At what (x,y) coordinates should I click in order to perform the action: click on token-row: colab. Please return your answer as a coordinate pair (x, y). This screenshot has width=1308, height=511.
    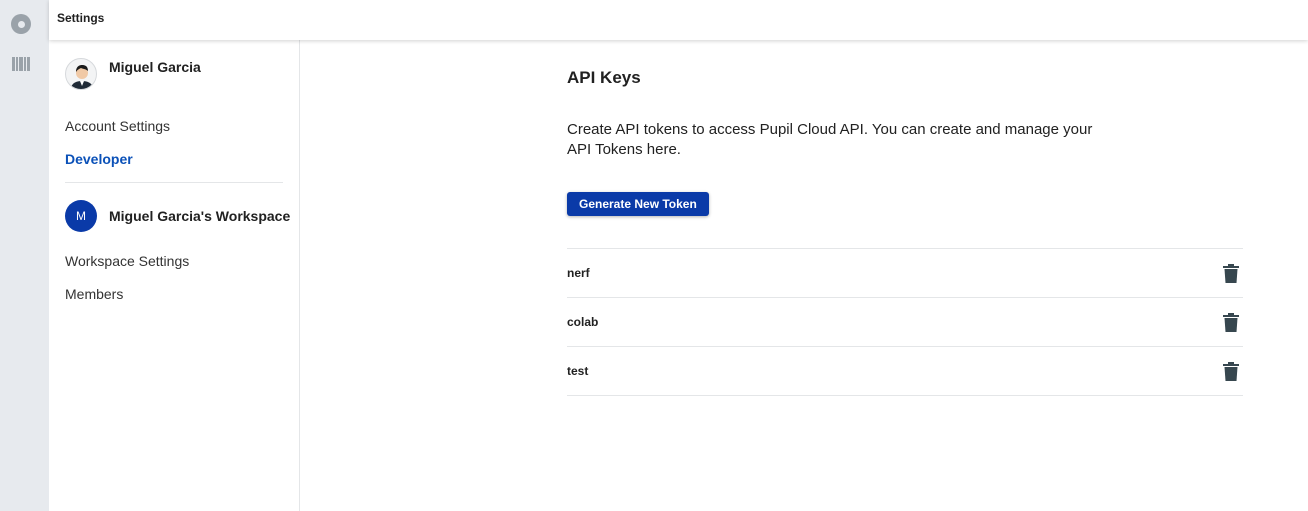
    Looking at the image, I should click on (905, 322).